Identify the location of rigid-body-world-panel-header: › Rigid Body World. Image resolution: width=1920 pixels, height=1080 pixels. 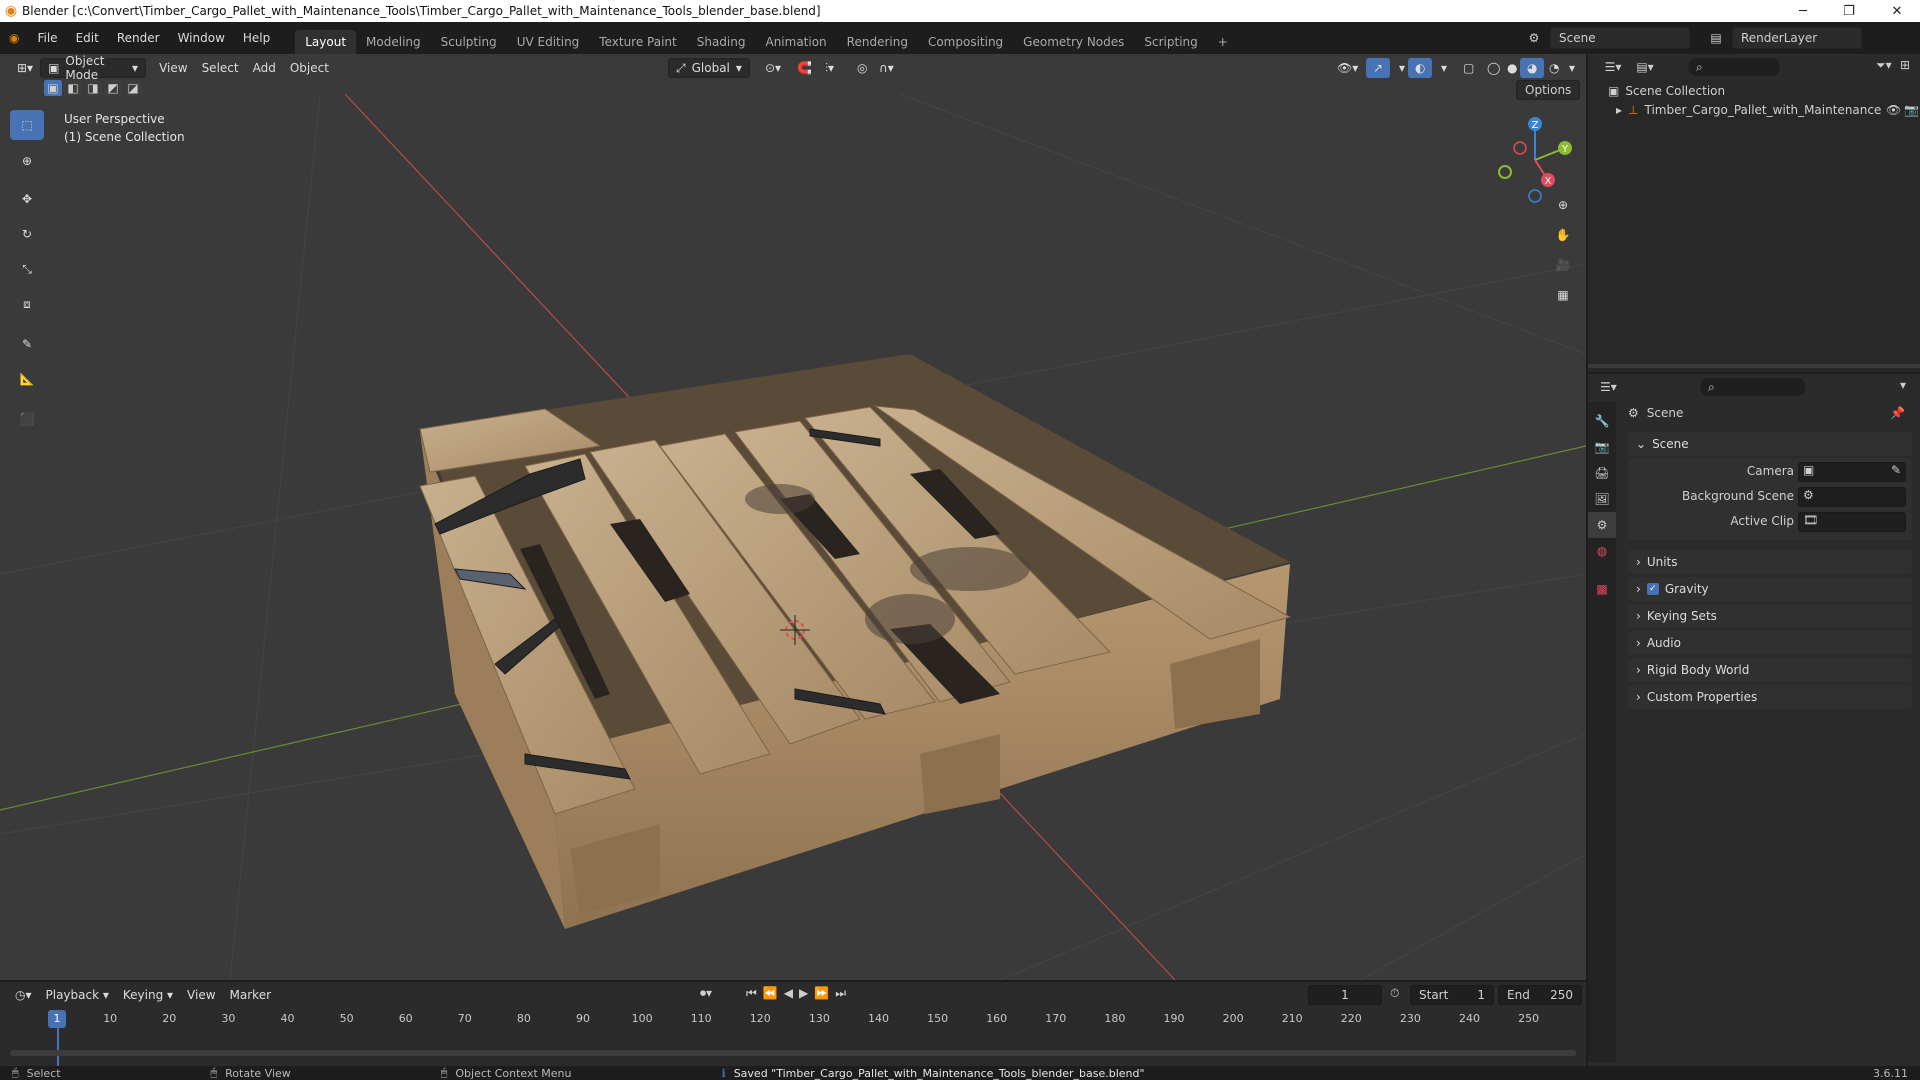
(1770, 670).